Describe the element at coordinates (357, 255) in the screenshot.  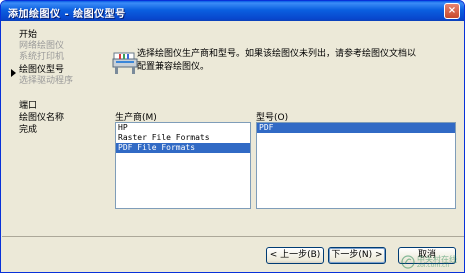
I see `next-button: 下一步(N) >` at that location.